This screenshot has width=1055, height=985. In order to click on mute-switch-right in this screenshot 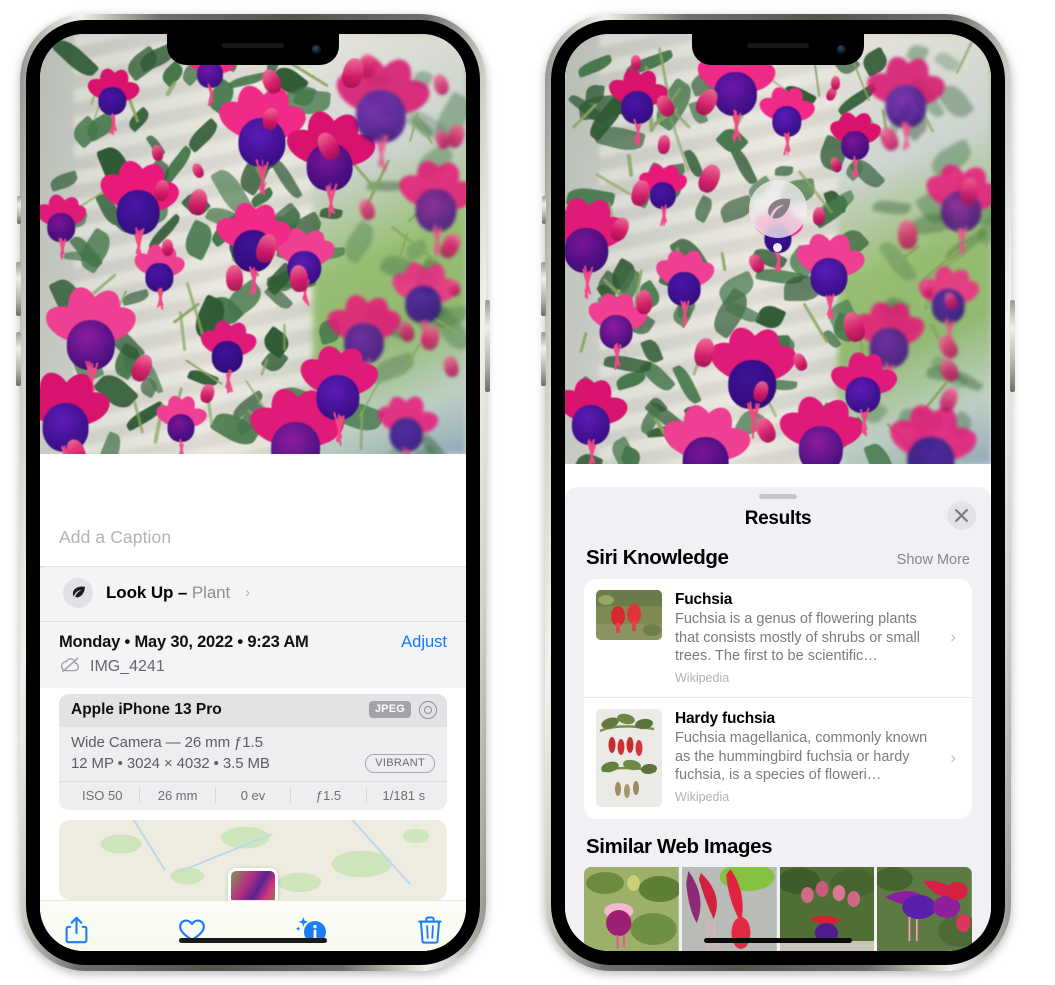, I will do `click(544, 210)`.